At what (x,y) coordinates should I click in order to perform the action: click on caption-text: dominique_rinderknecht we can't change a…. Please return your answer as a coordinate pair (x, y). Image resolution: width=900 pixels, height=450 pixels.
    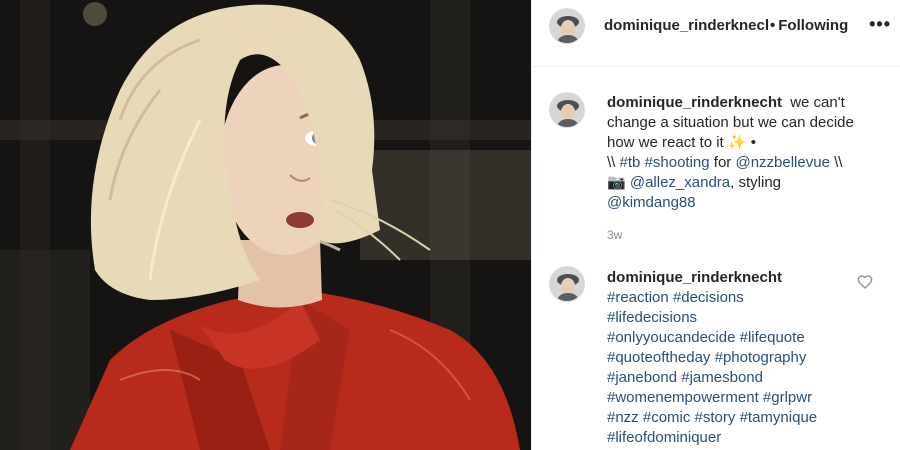
    Looking at the image, I should click on (744, 153).